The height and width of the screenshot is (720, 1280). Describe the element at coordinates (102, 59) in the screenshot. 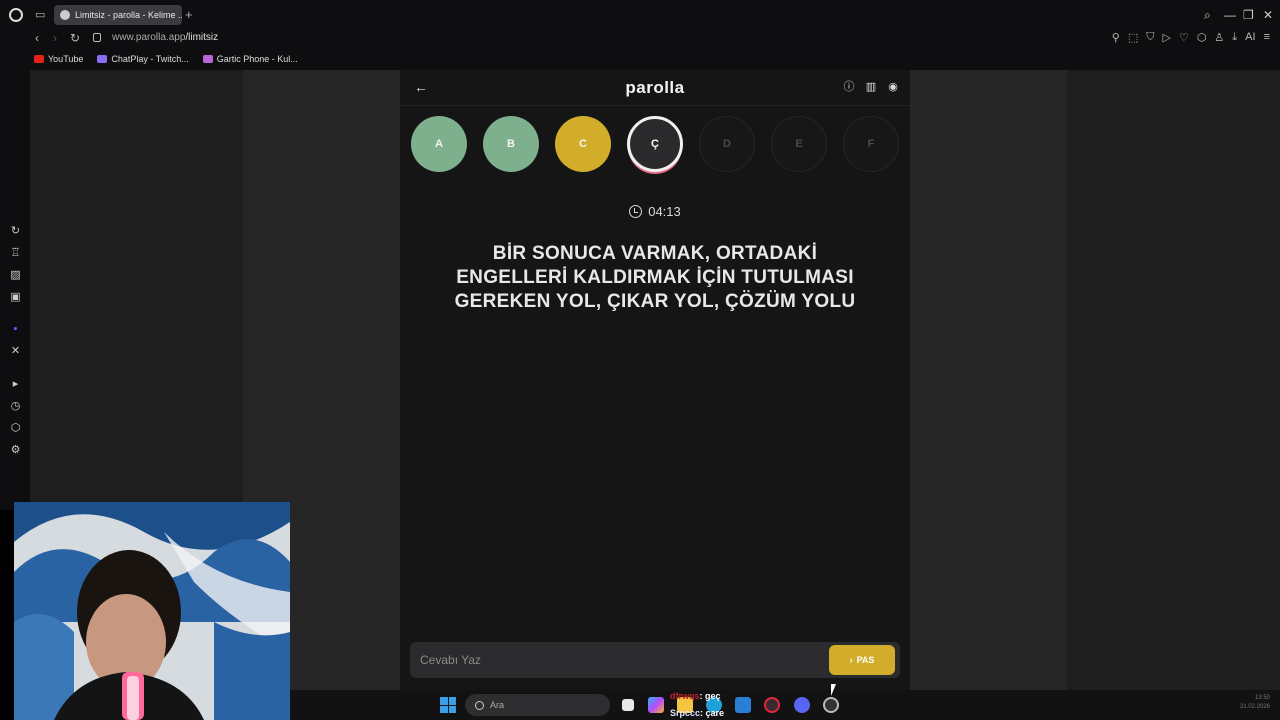

I see `chatplay-icon` at that location.